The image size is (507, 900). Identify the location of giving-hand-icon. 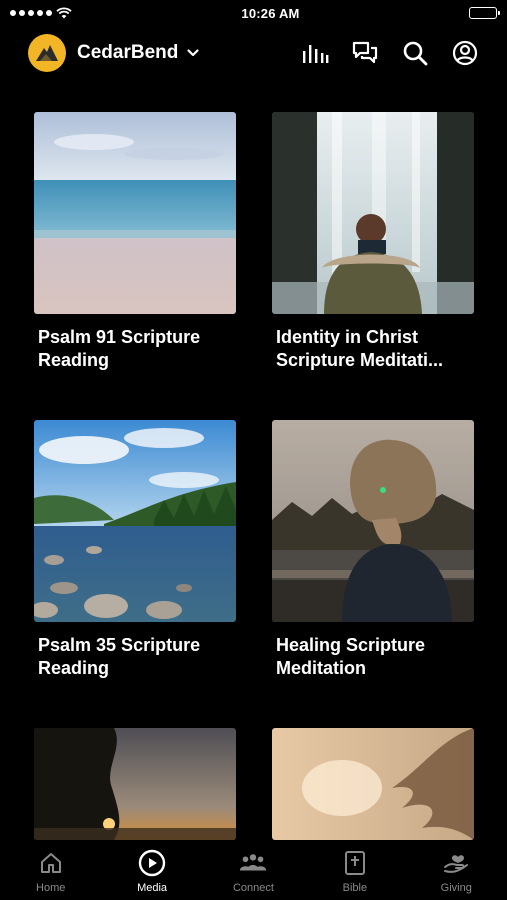
(456, 863).